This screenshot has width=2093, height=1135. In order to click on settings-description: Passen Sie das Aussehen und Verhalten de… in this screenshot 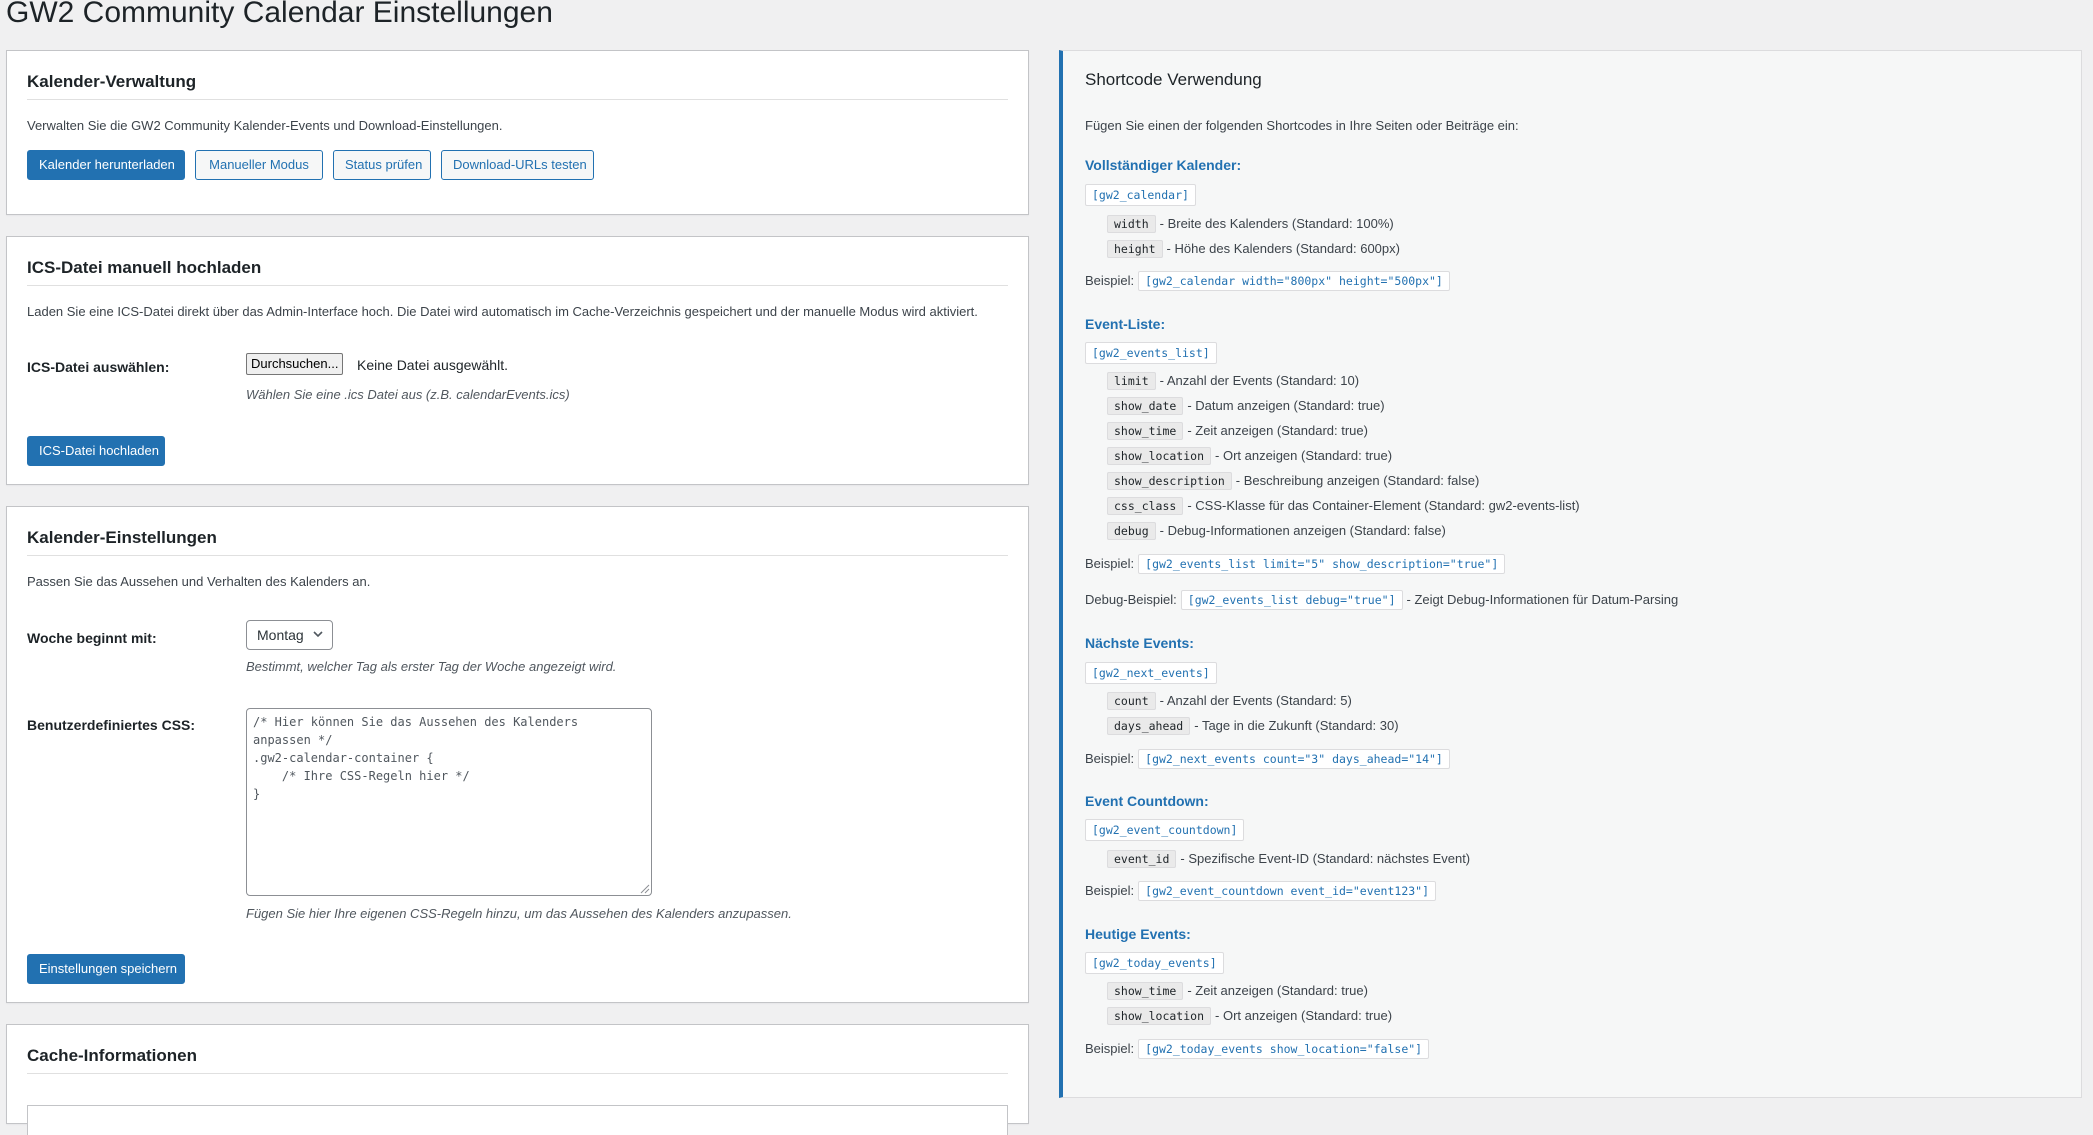, I will do `click(199, 581)`.